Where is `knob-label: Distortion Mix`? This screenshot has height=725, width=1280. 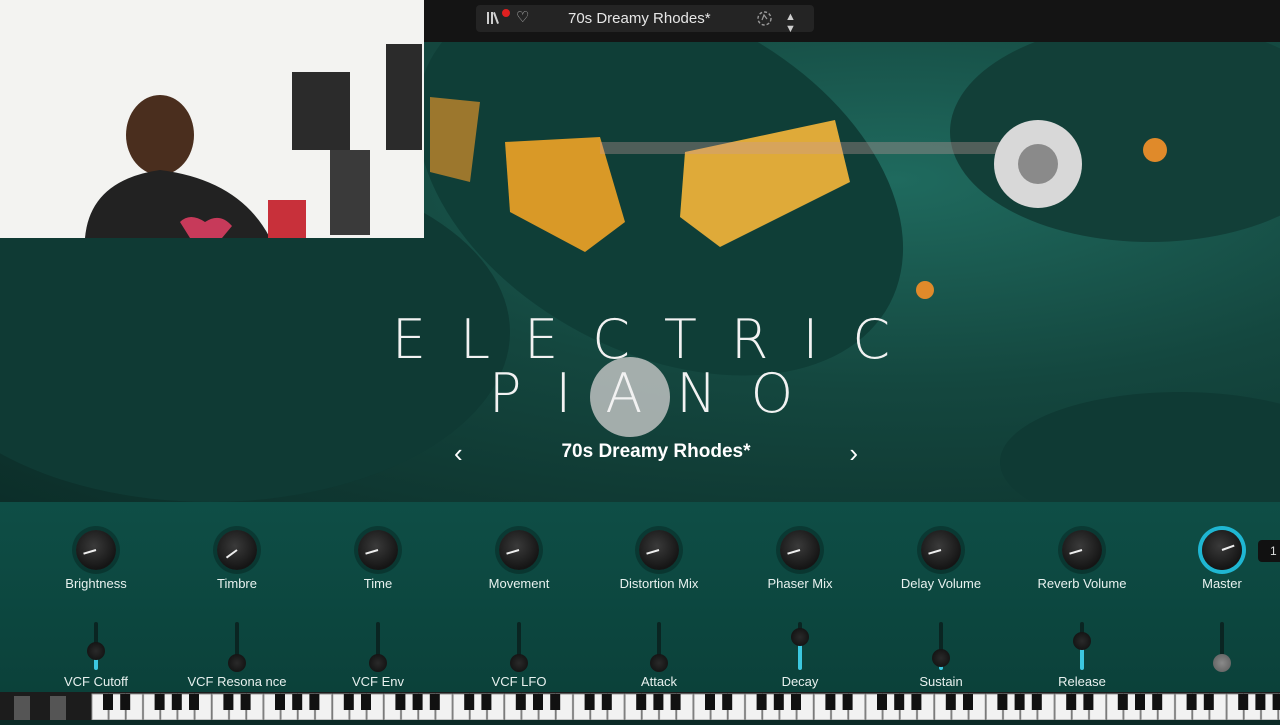 knob-label: Distortion Mix is located at coordinates (659, 583).